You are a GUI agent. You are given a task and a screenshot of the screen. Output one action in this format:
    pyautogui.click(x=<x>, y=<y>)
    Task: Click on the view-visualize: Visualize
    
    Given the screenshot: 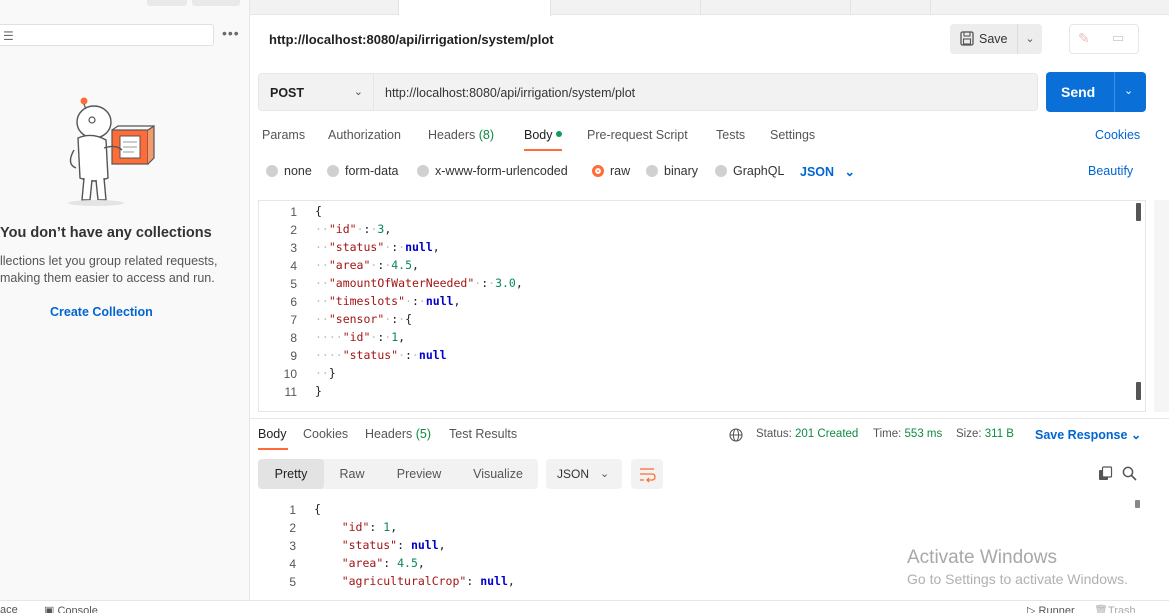 What is the action you would take?
    pyautogui.click(x=498, y=474)
    